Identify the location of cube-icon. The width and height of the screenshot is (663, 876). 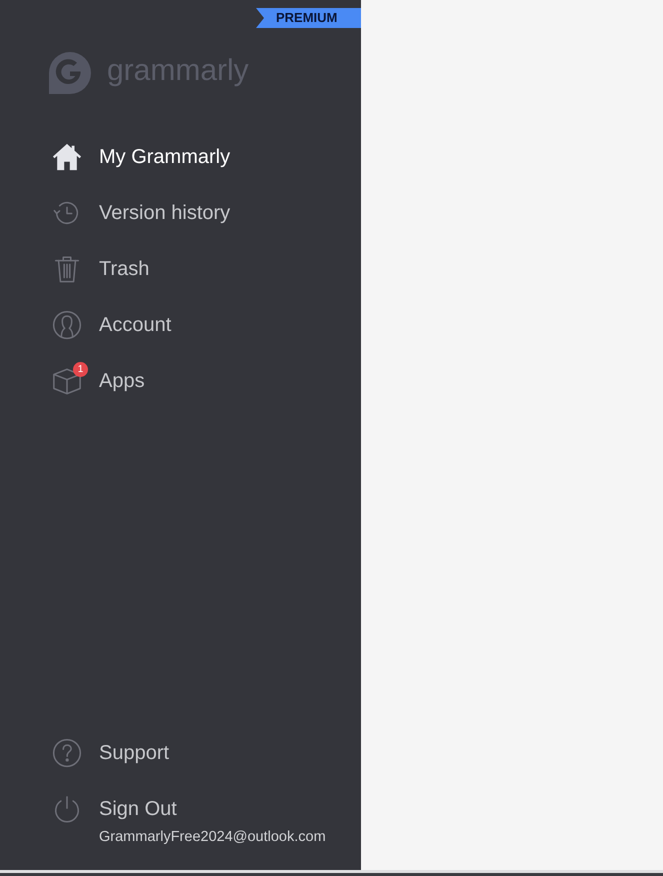
(67, 381).